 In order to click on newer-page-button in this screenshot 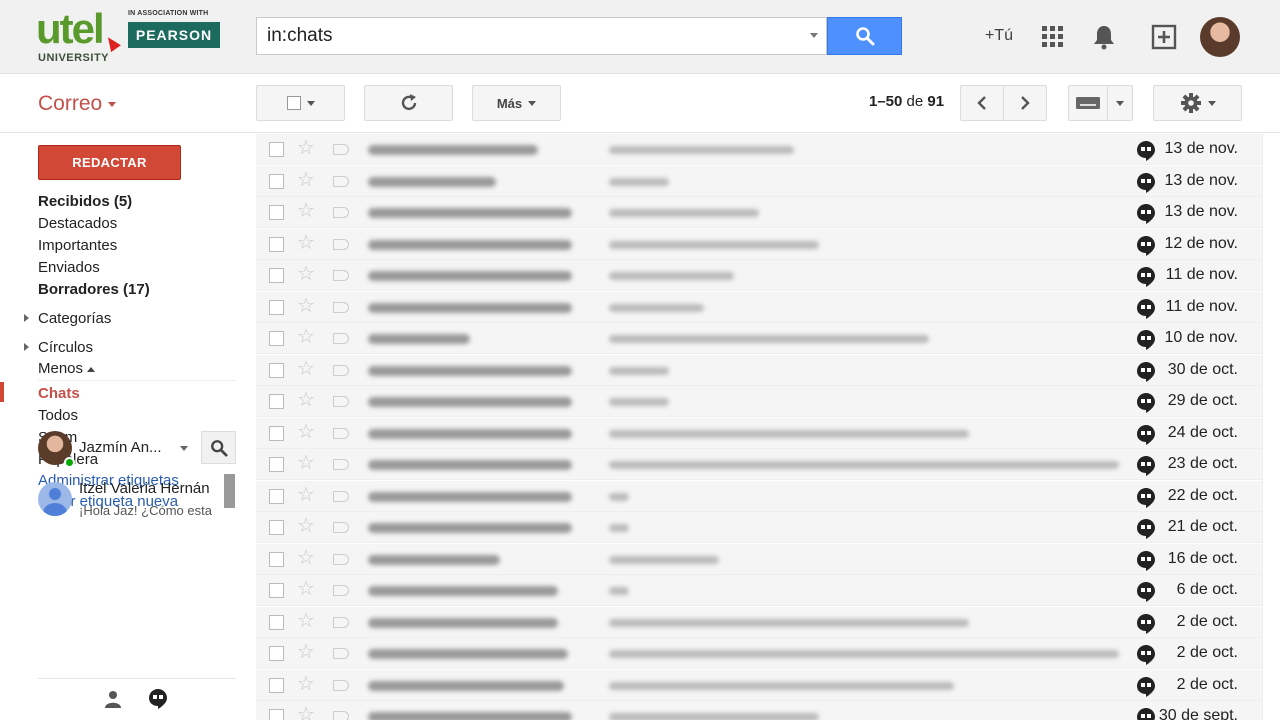, I will do `click(982, 103)`.